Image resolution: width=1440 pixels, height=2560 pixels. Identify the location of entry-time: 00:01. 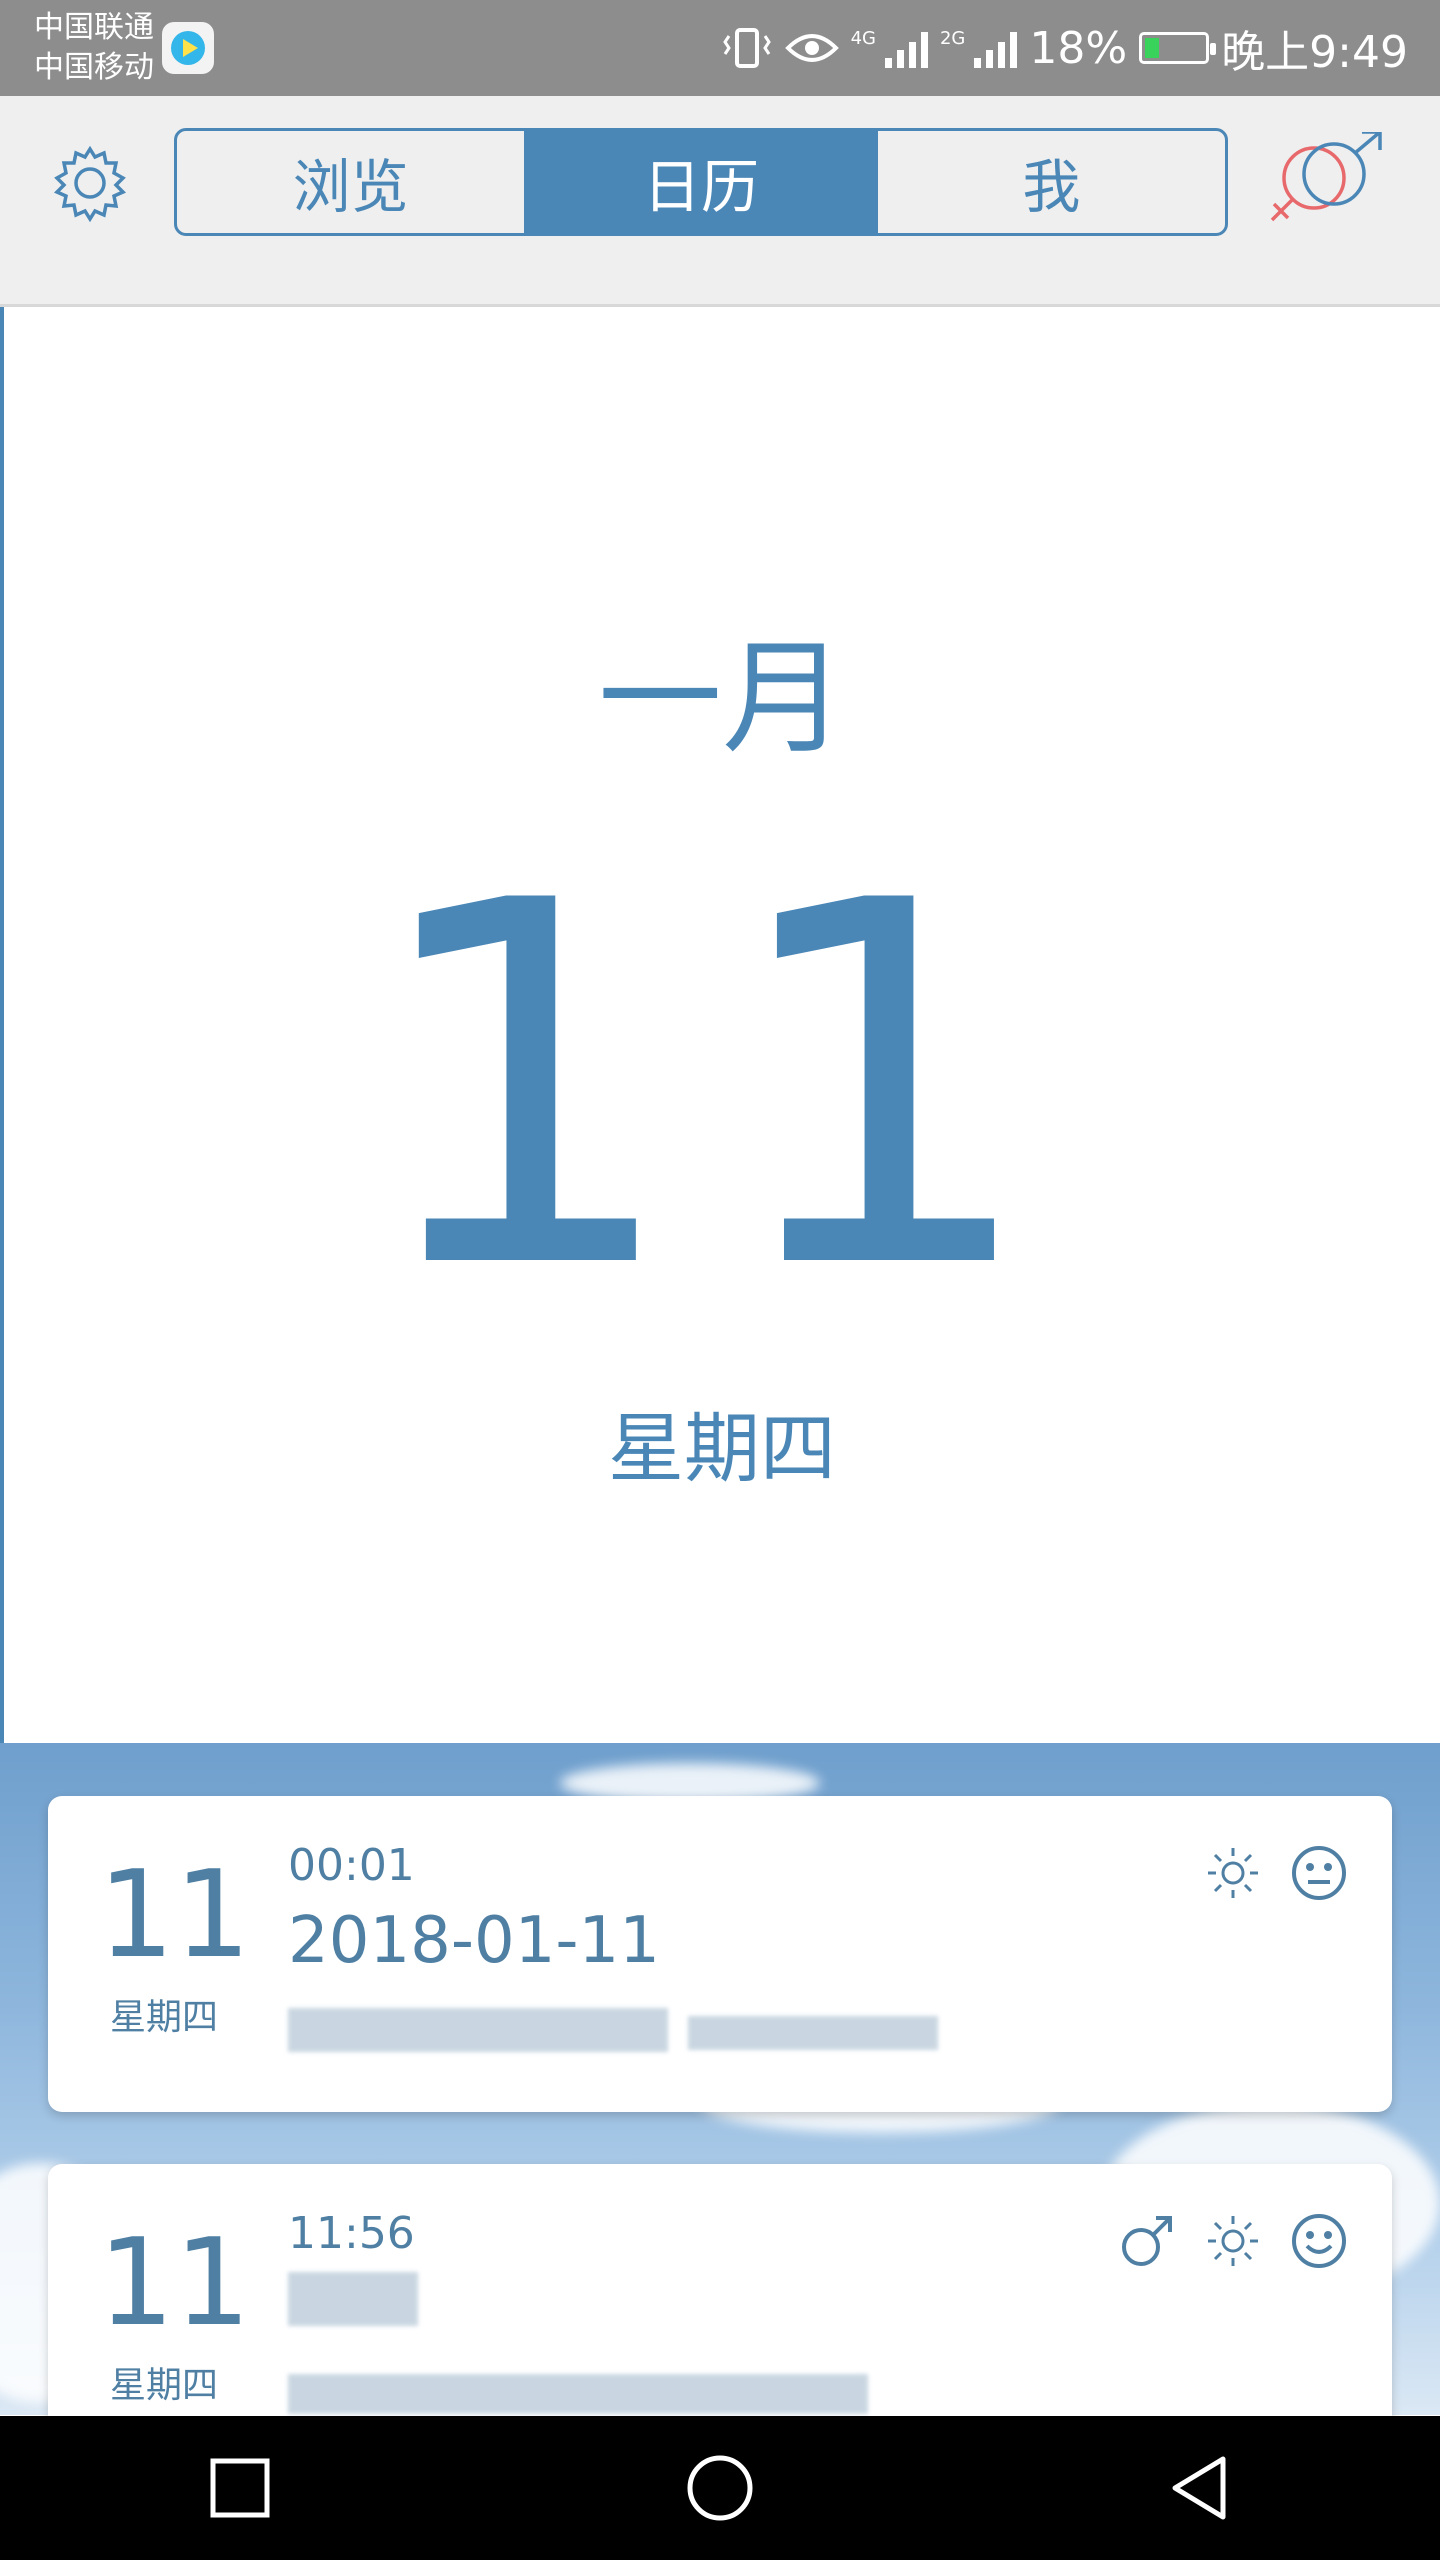
(351, 1865).